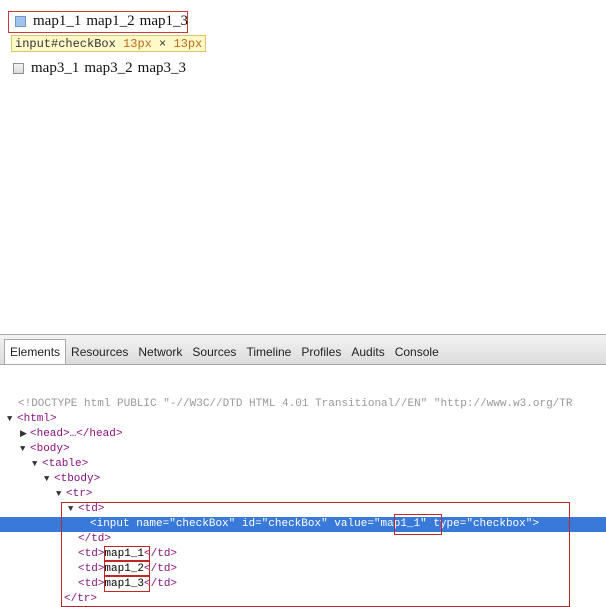  I want to click on tab-console: Console, so click(417, 352).